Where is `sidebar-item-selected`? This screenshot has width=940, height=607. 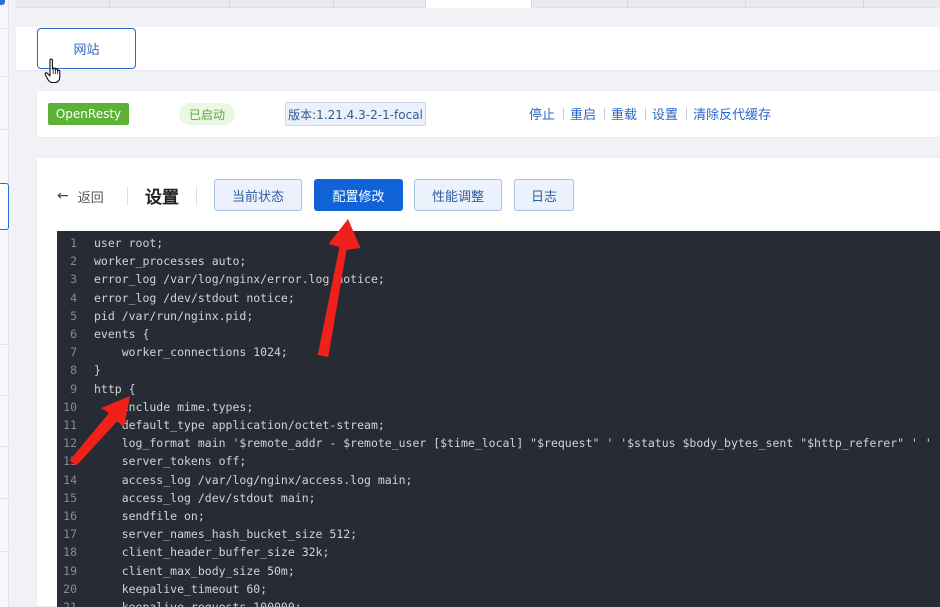
sidebar-item-selected is located at coordinates (4, 206).